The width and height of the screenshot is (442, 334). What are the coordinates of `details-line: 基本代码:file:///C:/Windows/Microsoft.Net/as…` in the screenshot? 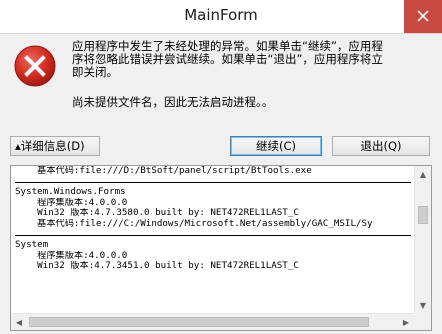 It's located at (194, 223).